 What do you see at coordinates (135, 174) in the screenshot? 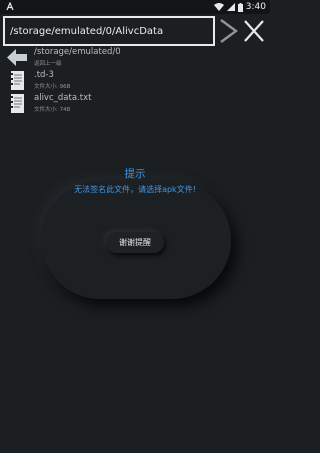
I see `dialog-title: 提示` at bounding box center [135, 174].